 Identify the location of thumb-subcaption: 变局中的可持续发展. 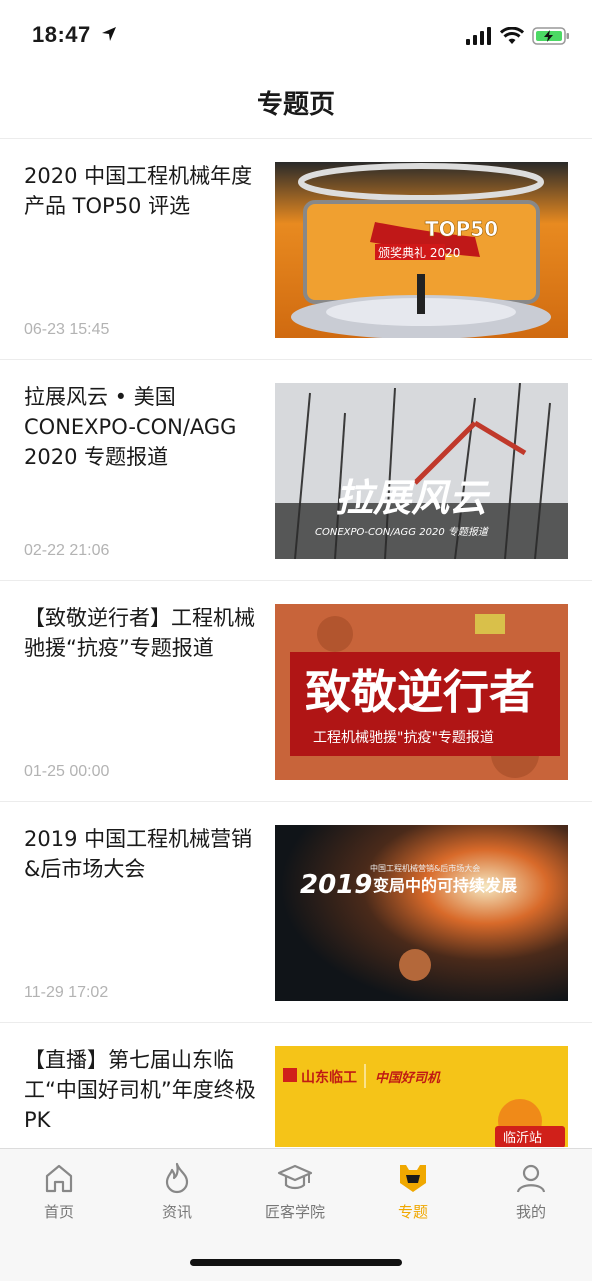
(445, 885).